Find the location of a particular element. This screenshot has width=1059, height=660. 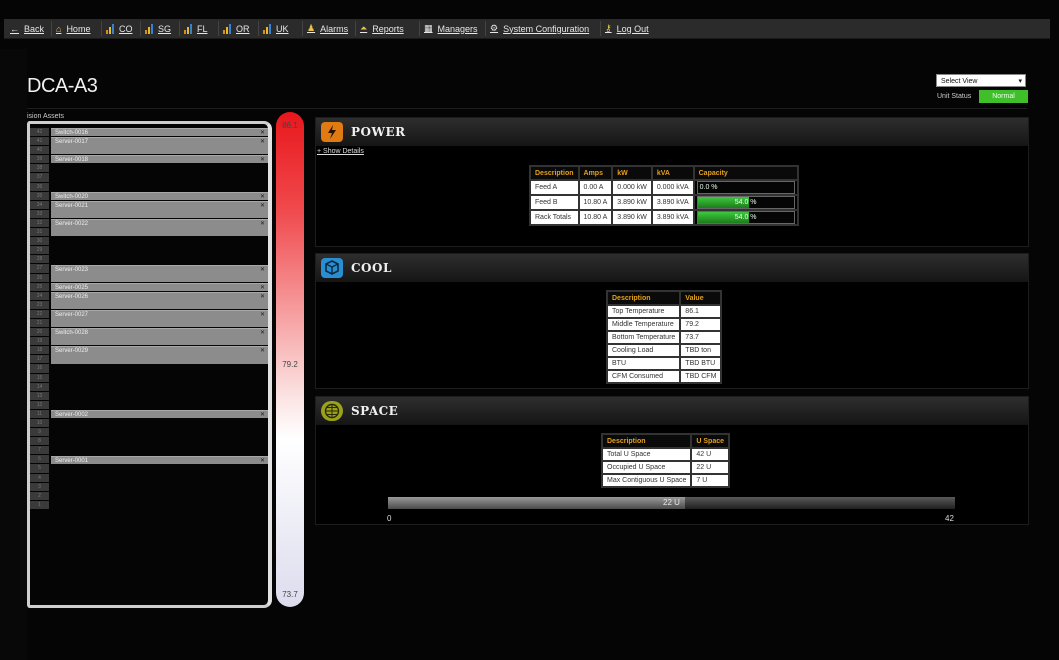

rack-slot: 41 is located at coordinates (39, 141).